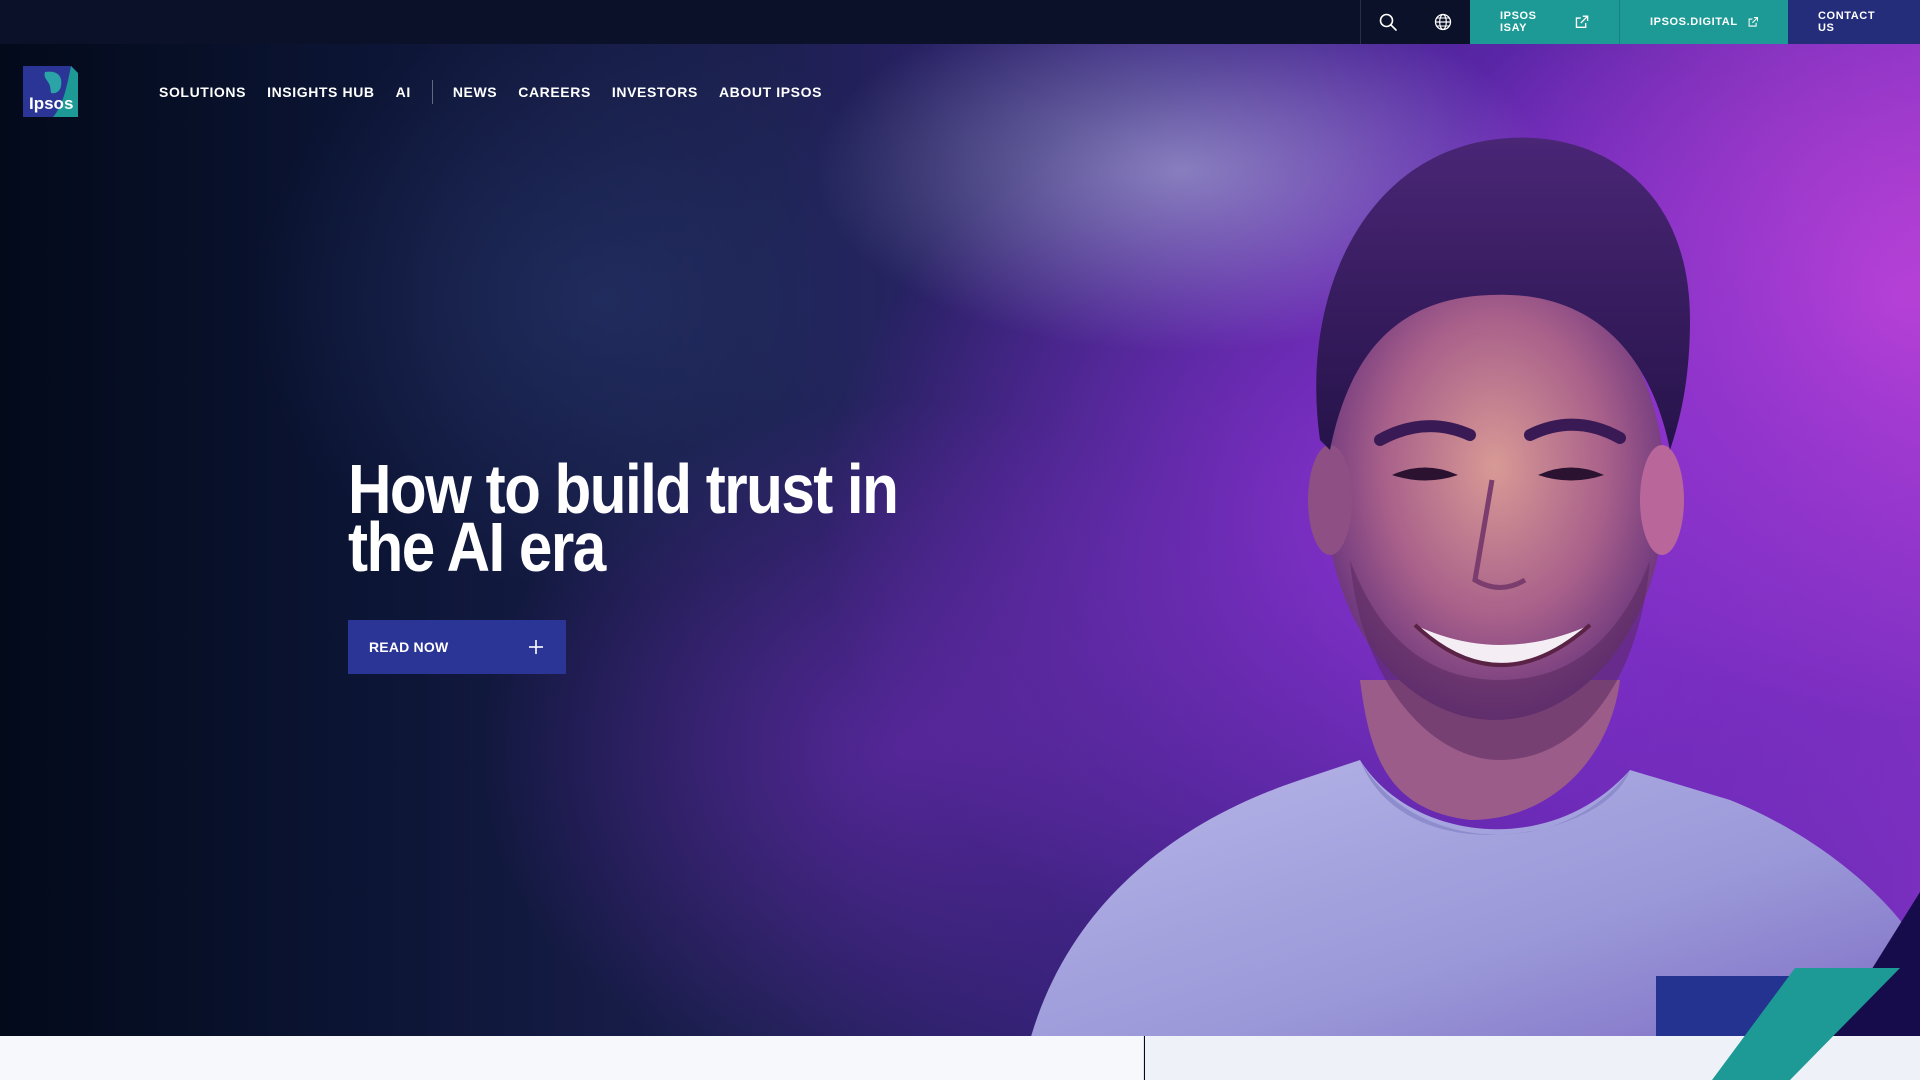 The image size is (1920, 1080). Describe the element at coordinates (1518, 22) in the screenshot. I see `ipsos-isay-label: IPSOS ISAY` at that location.